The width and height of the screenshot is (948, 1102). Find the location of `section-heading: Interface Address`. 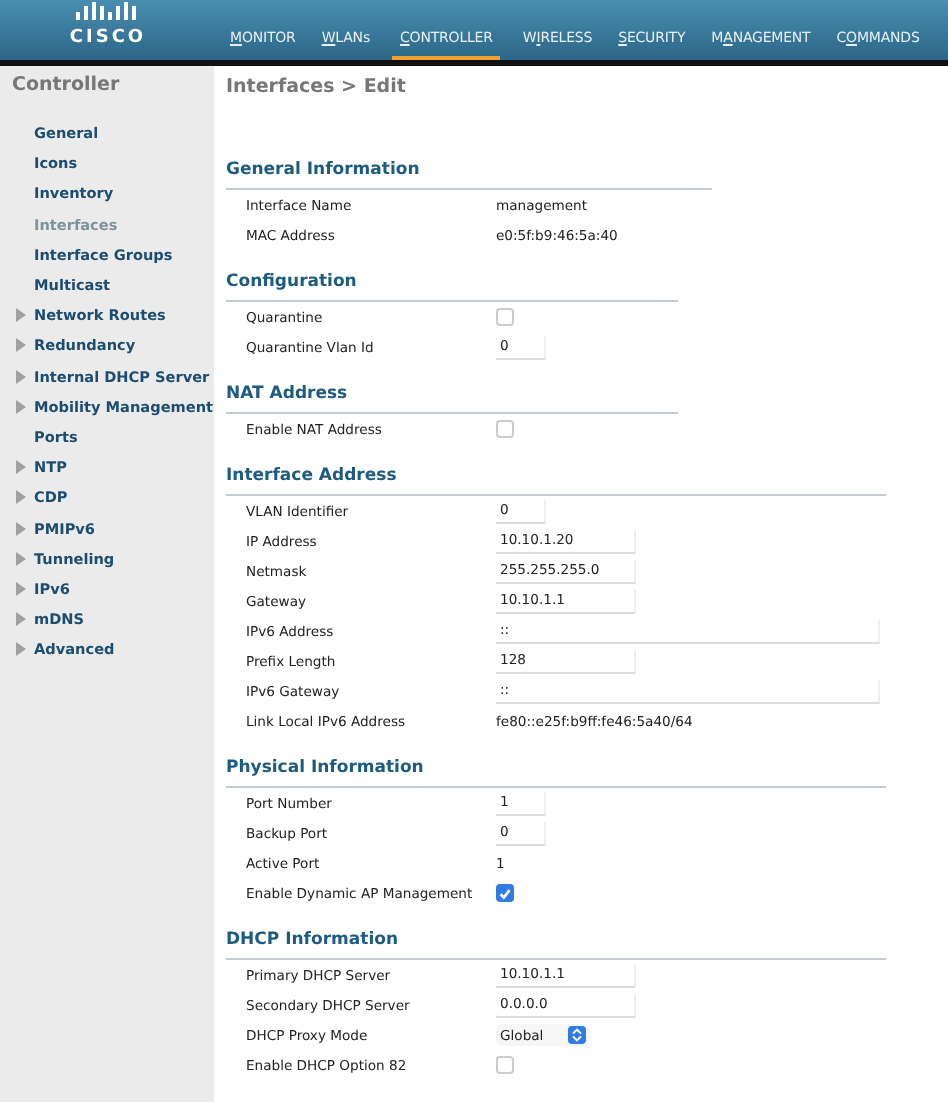

section-heading: Interface Address is located at coordinates (556, 479).